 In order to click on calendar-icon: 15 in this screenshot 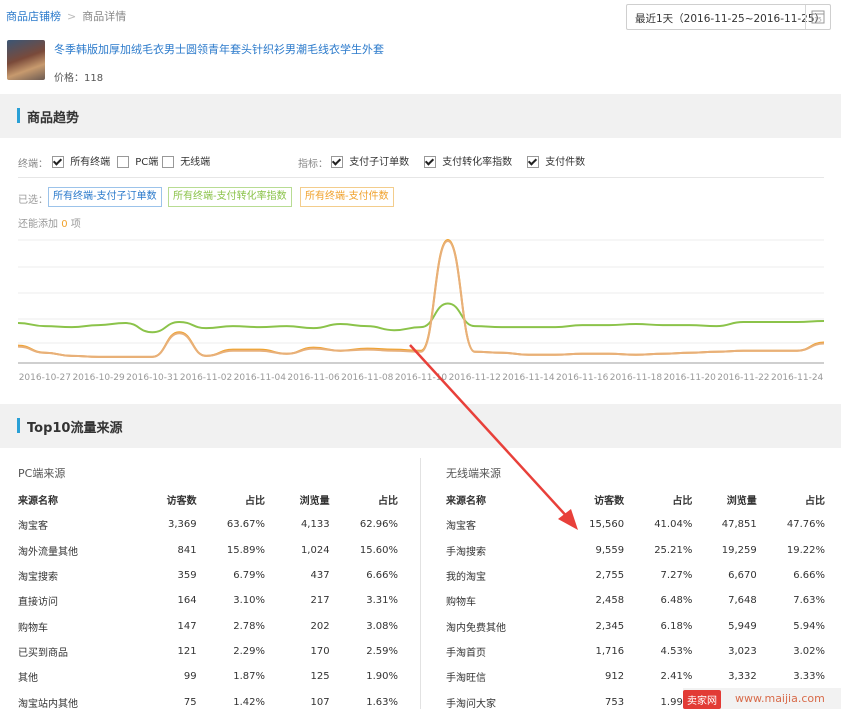, I will do `click(817, 17)`.